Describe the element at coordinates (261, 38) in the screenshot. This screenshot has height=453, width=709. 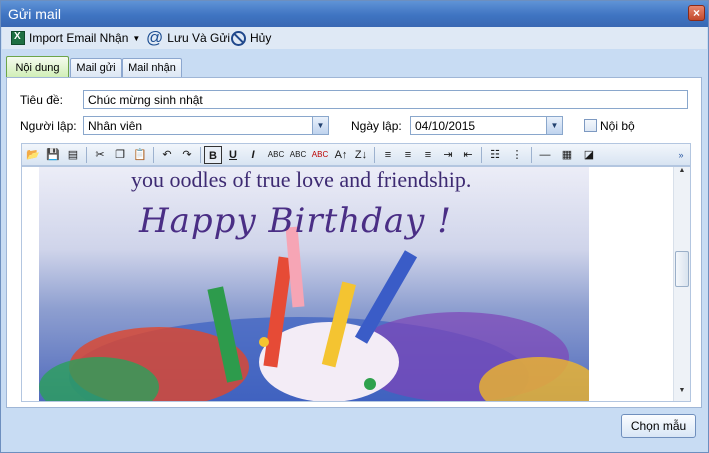
I see `cancel-label: Hủy` at that location.